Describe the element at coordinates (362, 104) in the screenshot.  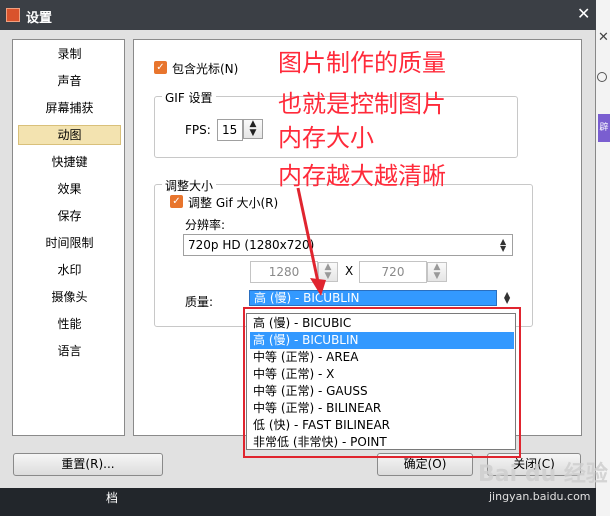
I see `annotation-line-2: 也就是控制图片` at that location.